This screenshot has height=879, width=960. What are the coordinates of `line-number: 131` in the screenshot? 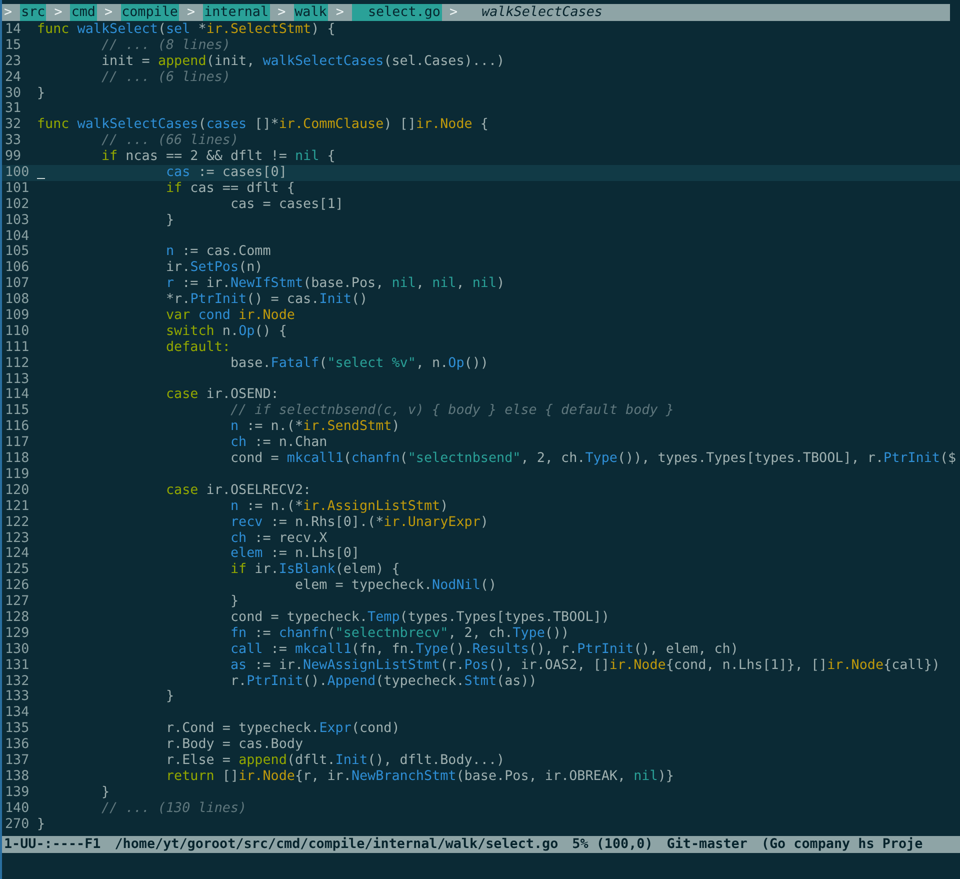 It's located at (17, 666).